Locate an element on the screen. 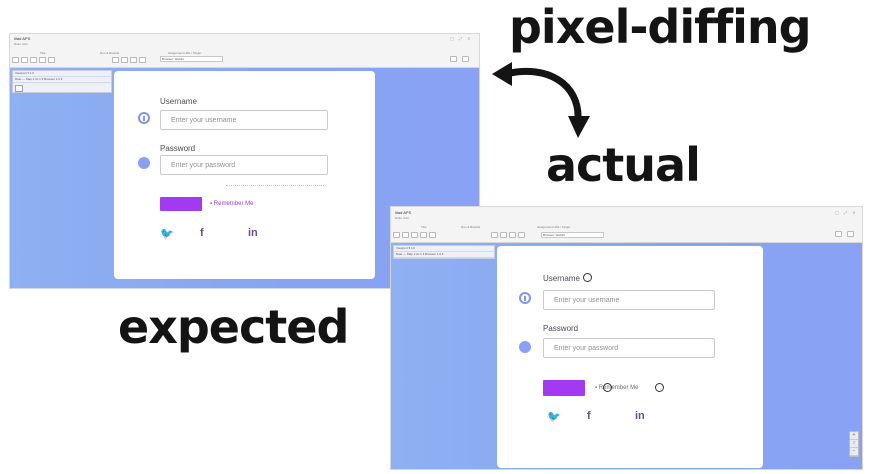  zoom-reset-icon: ○ is located at coordinates (854, 444).